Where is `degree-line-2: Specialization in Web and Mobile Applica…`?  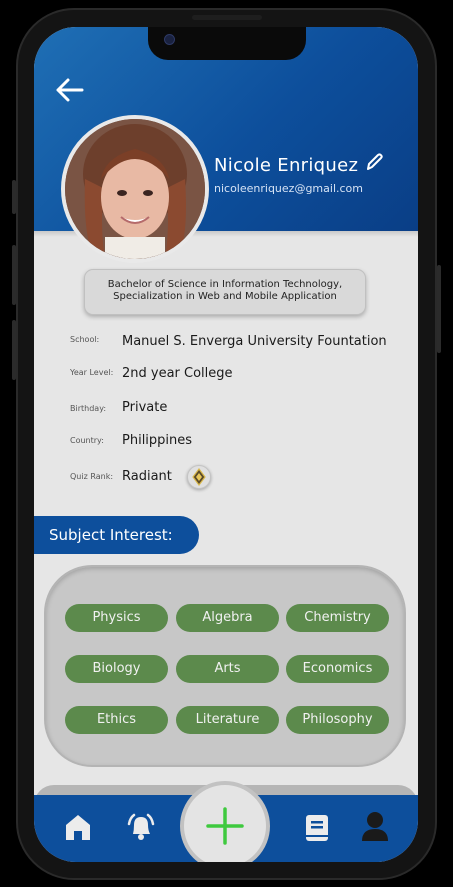
degree-line-2: Specialization in Web and Mobile Applica… is located at coordinates (225, 296).